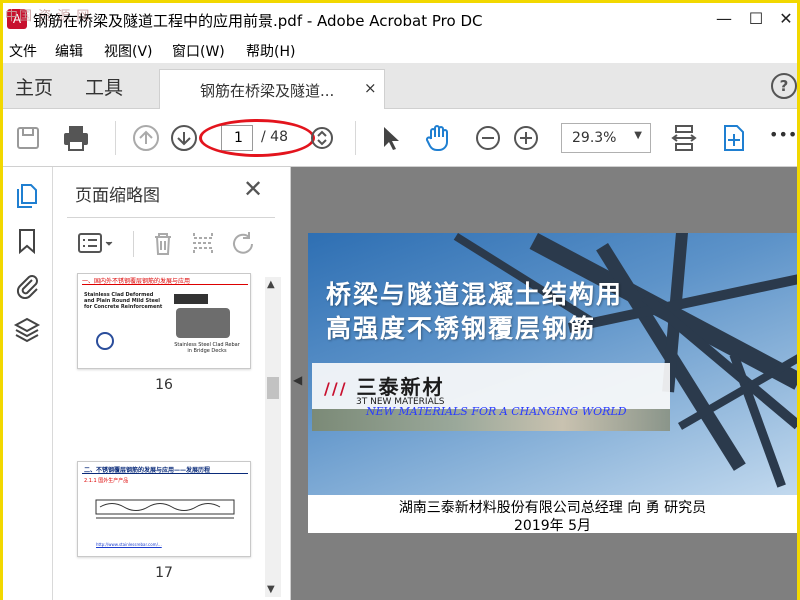 Image resolution: width=800 pixels, height=600 pixels. What do you see at coordinates (271, 284) in the screenshot?
I see `scroll-up-icon: ▲` at bounding box center [271, 284].